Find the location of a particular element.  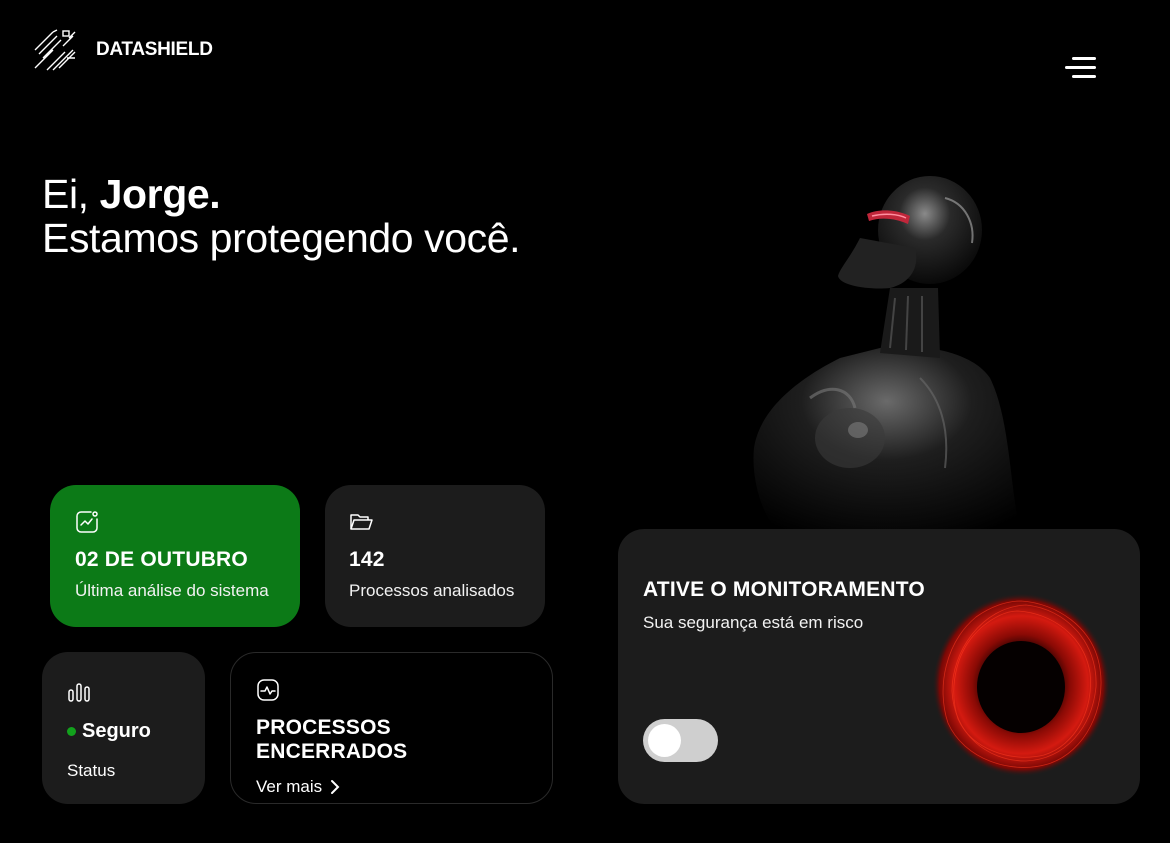

status-indicator: Seguro is located at coordinates (123, 731).